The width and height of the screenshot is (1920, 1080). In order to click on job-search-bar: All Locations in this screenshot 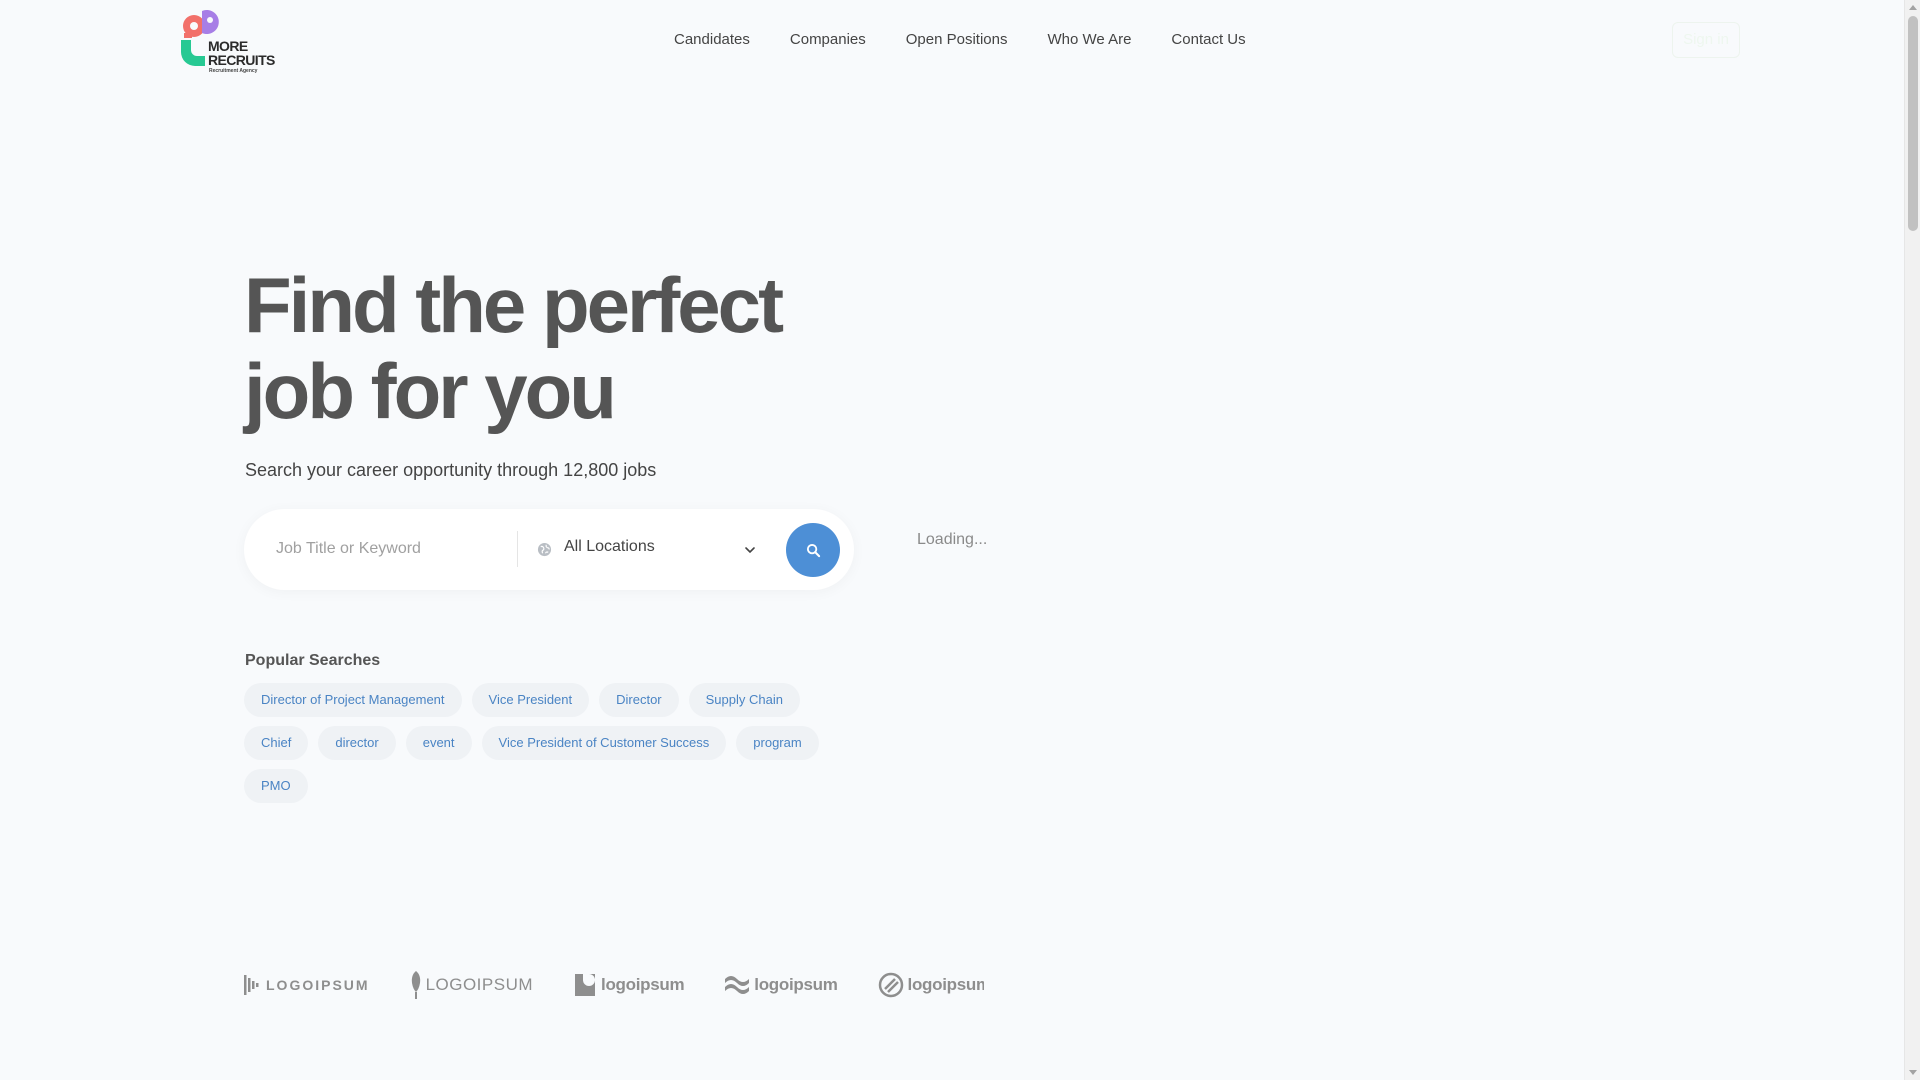, I will do `click(549, 549)`.